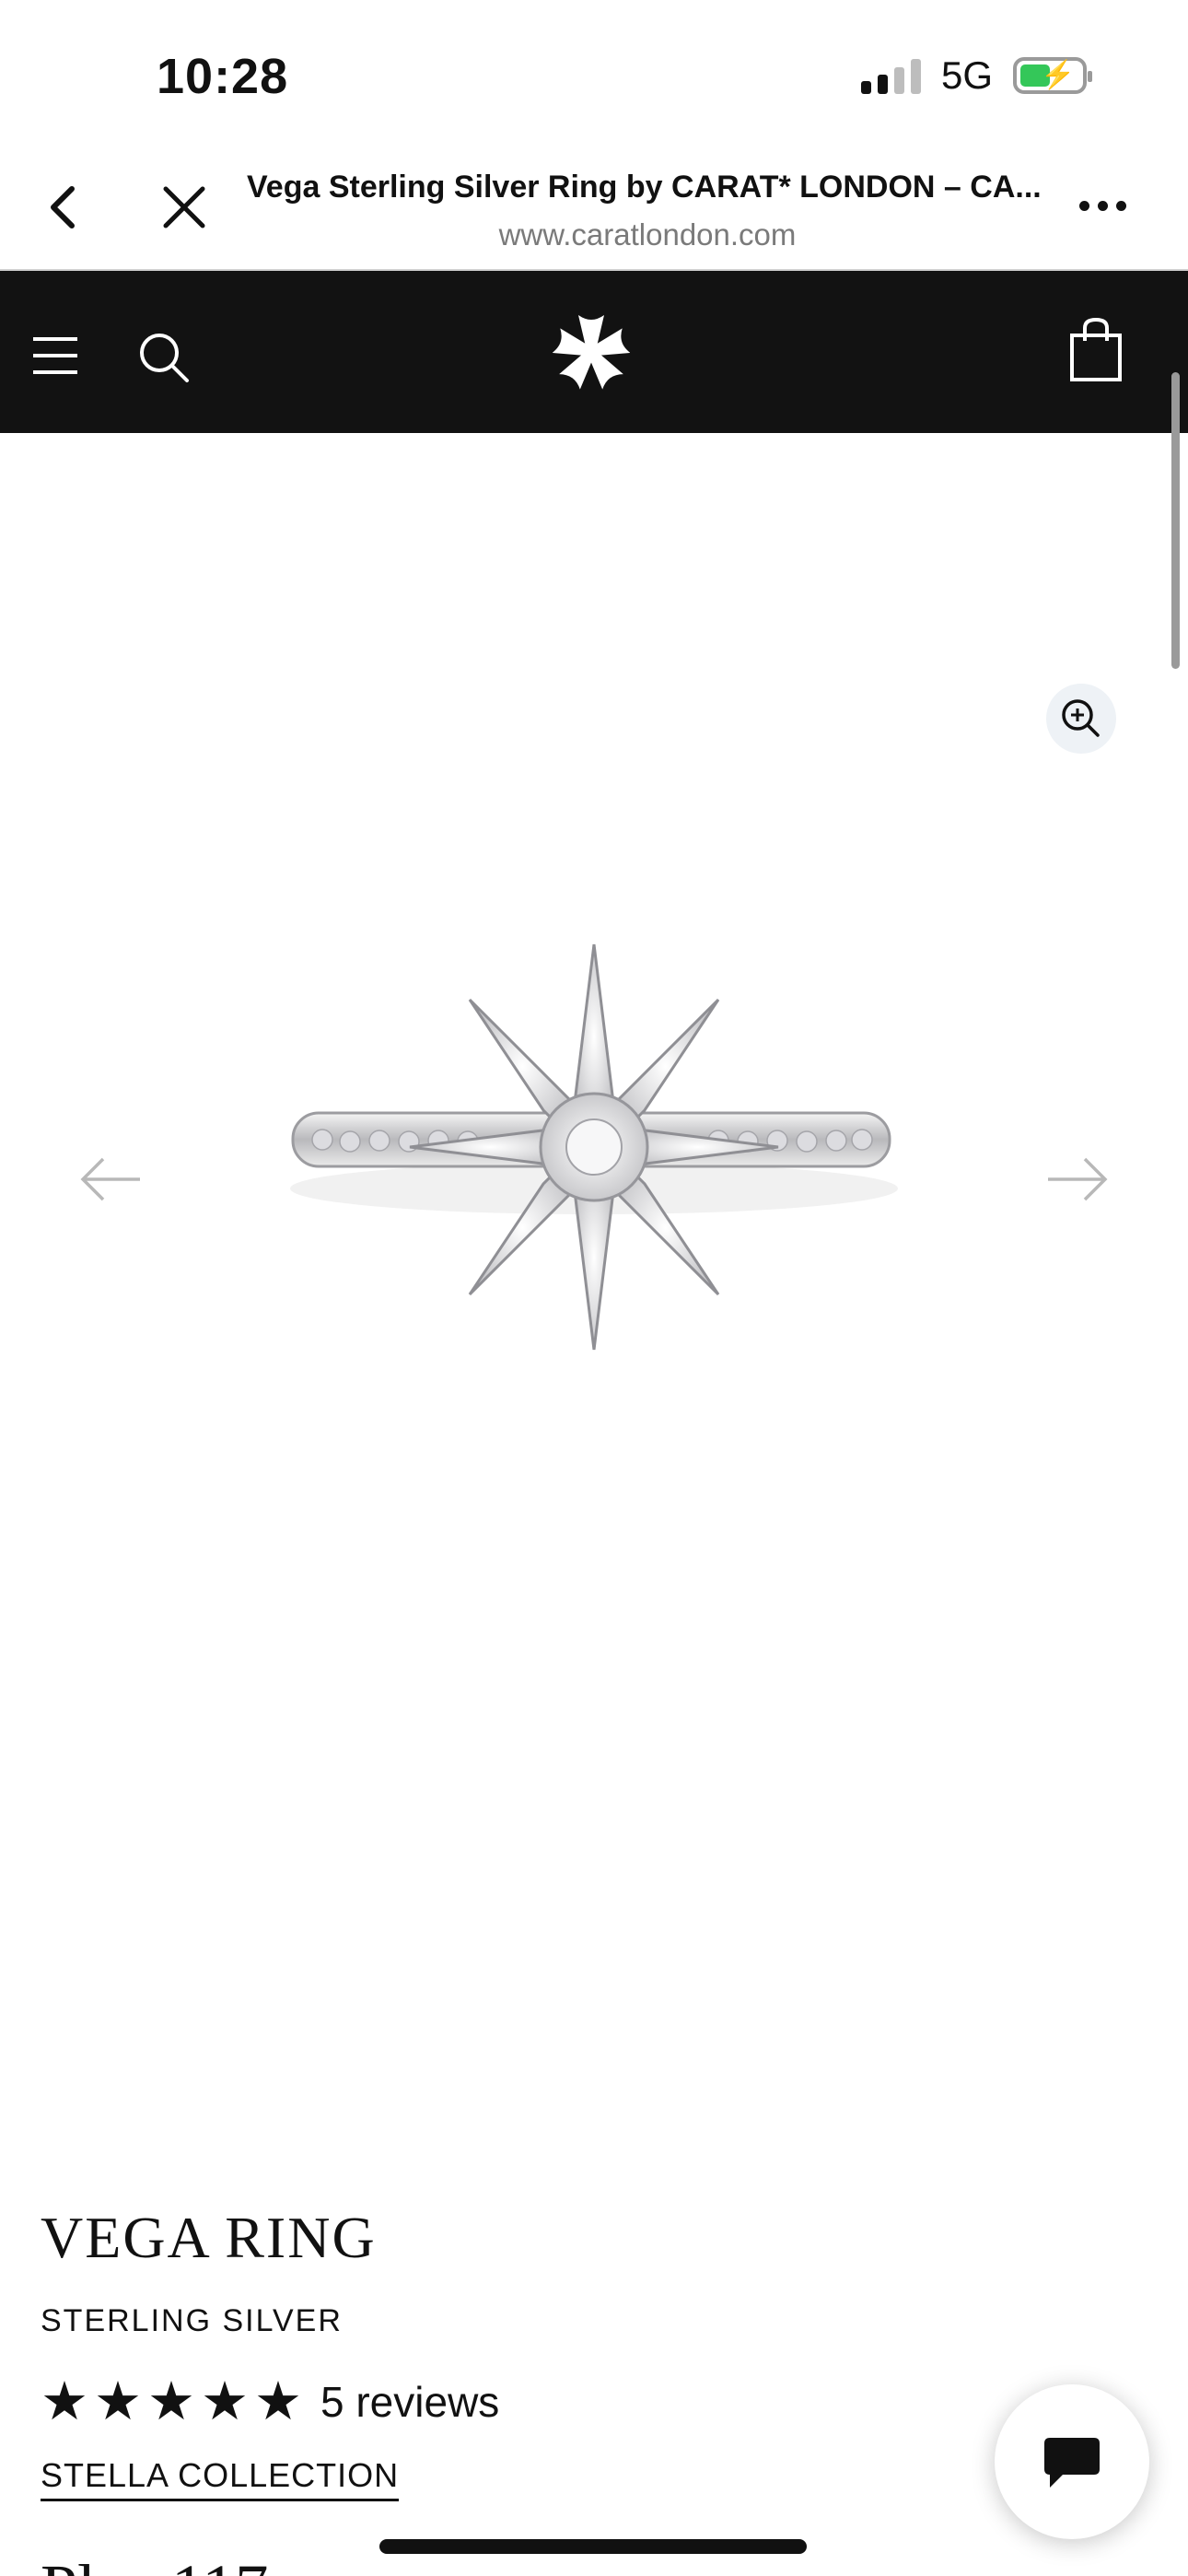  I want to click on arrow-right-icon, so click(1076, 1179).